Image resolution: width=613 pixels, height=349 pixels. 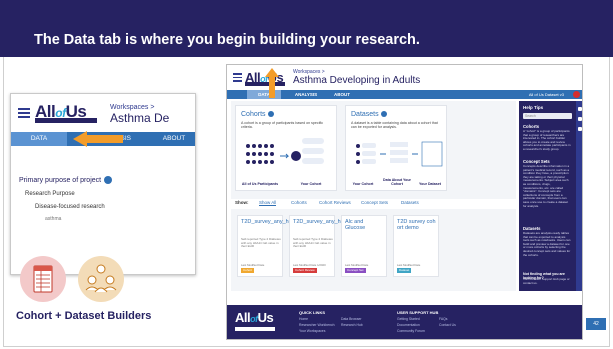 What do you see at coordinates (268, 203) in the screenshot?
I see `filter-show-all: Show All` at bounding box center [268, 203].